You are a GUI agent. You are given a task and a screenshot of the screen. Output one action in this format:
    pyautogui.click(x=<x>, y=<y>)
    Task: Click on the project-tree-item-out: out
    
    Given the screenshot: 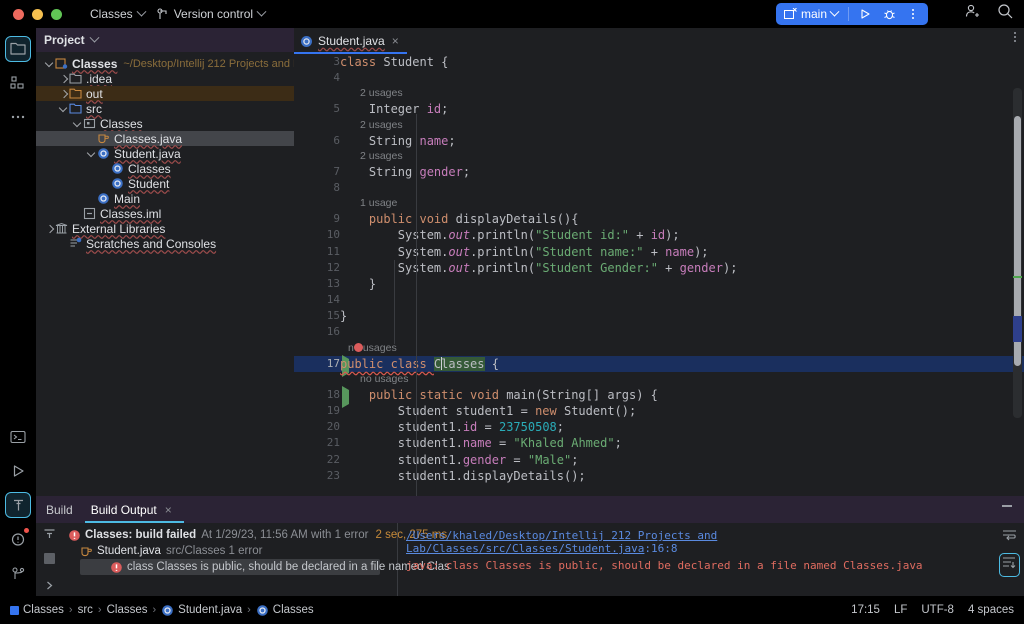 What is the action you would take?
    pyautogui.click(x=165, y=93)
    